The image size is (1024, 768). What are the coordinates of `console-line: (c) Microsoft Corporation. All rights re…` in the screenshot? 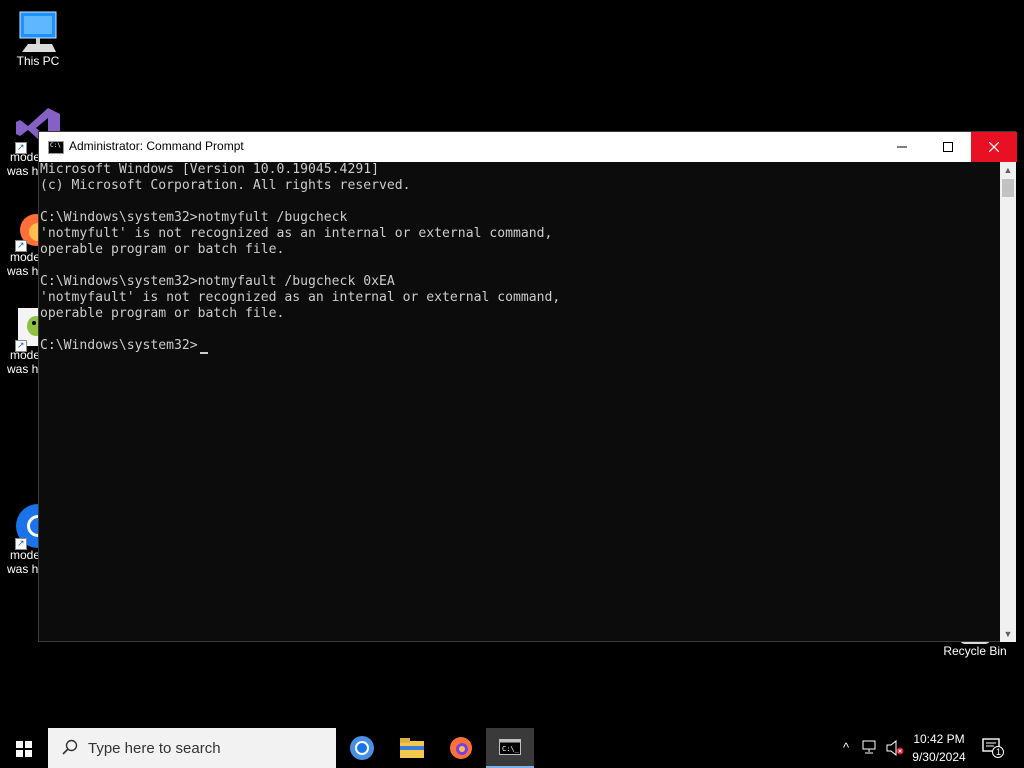 It's located at (225, 185).